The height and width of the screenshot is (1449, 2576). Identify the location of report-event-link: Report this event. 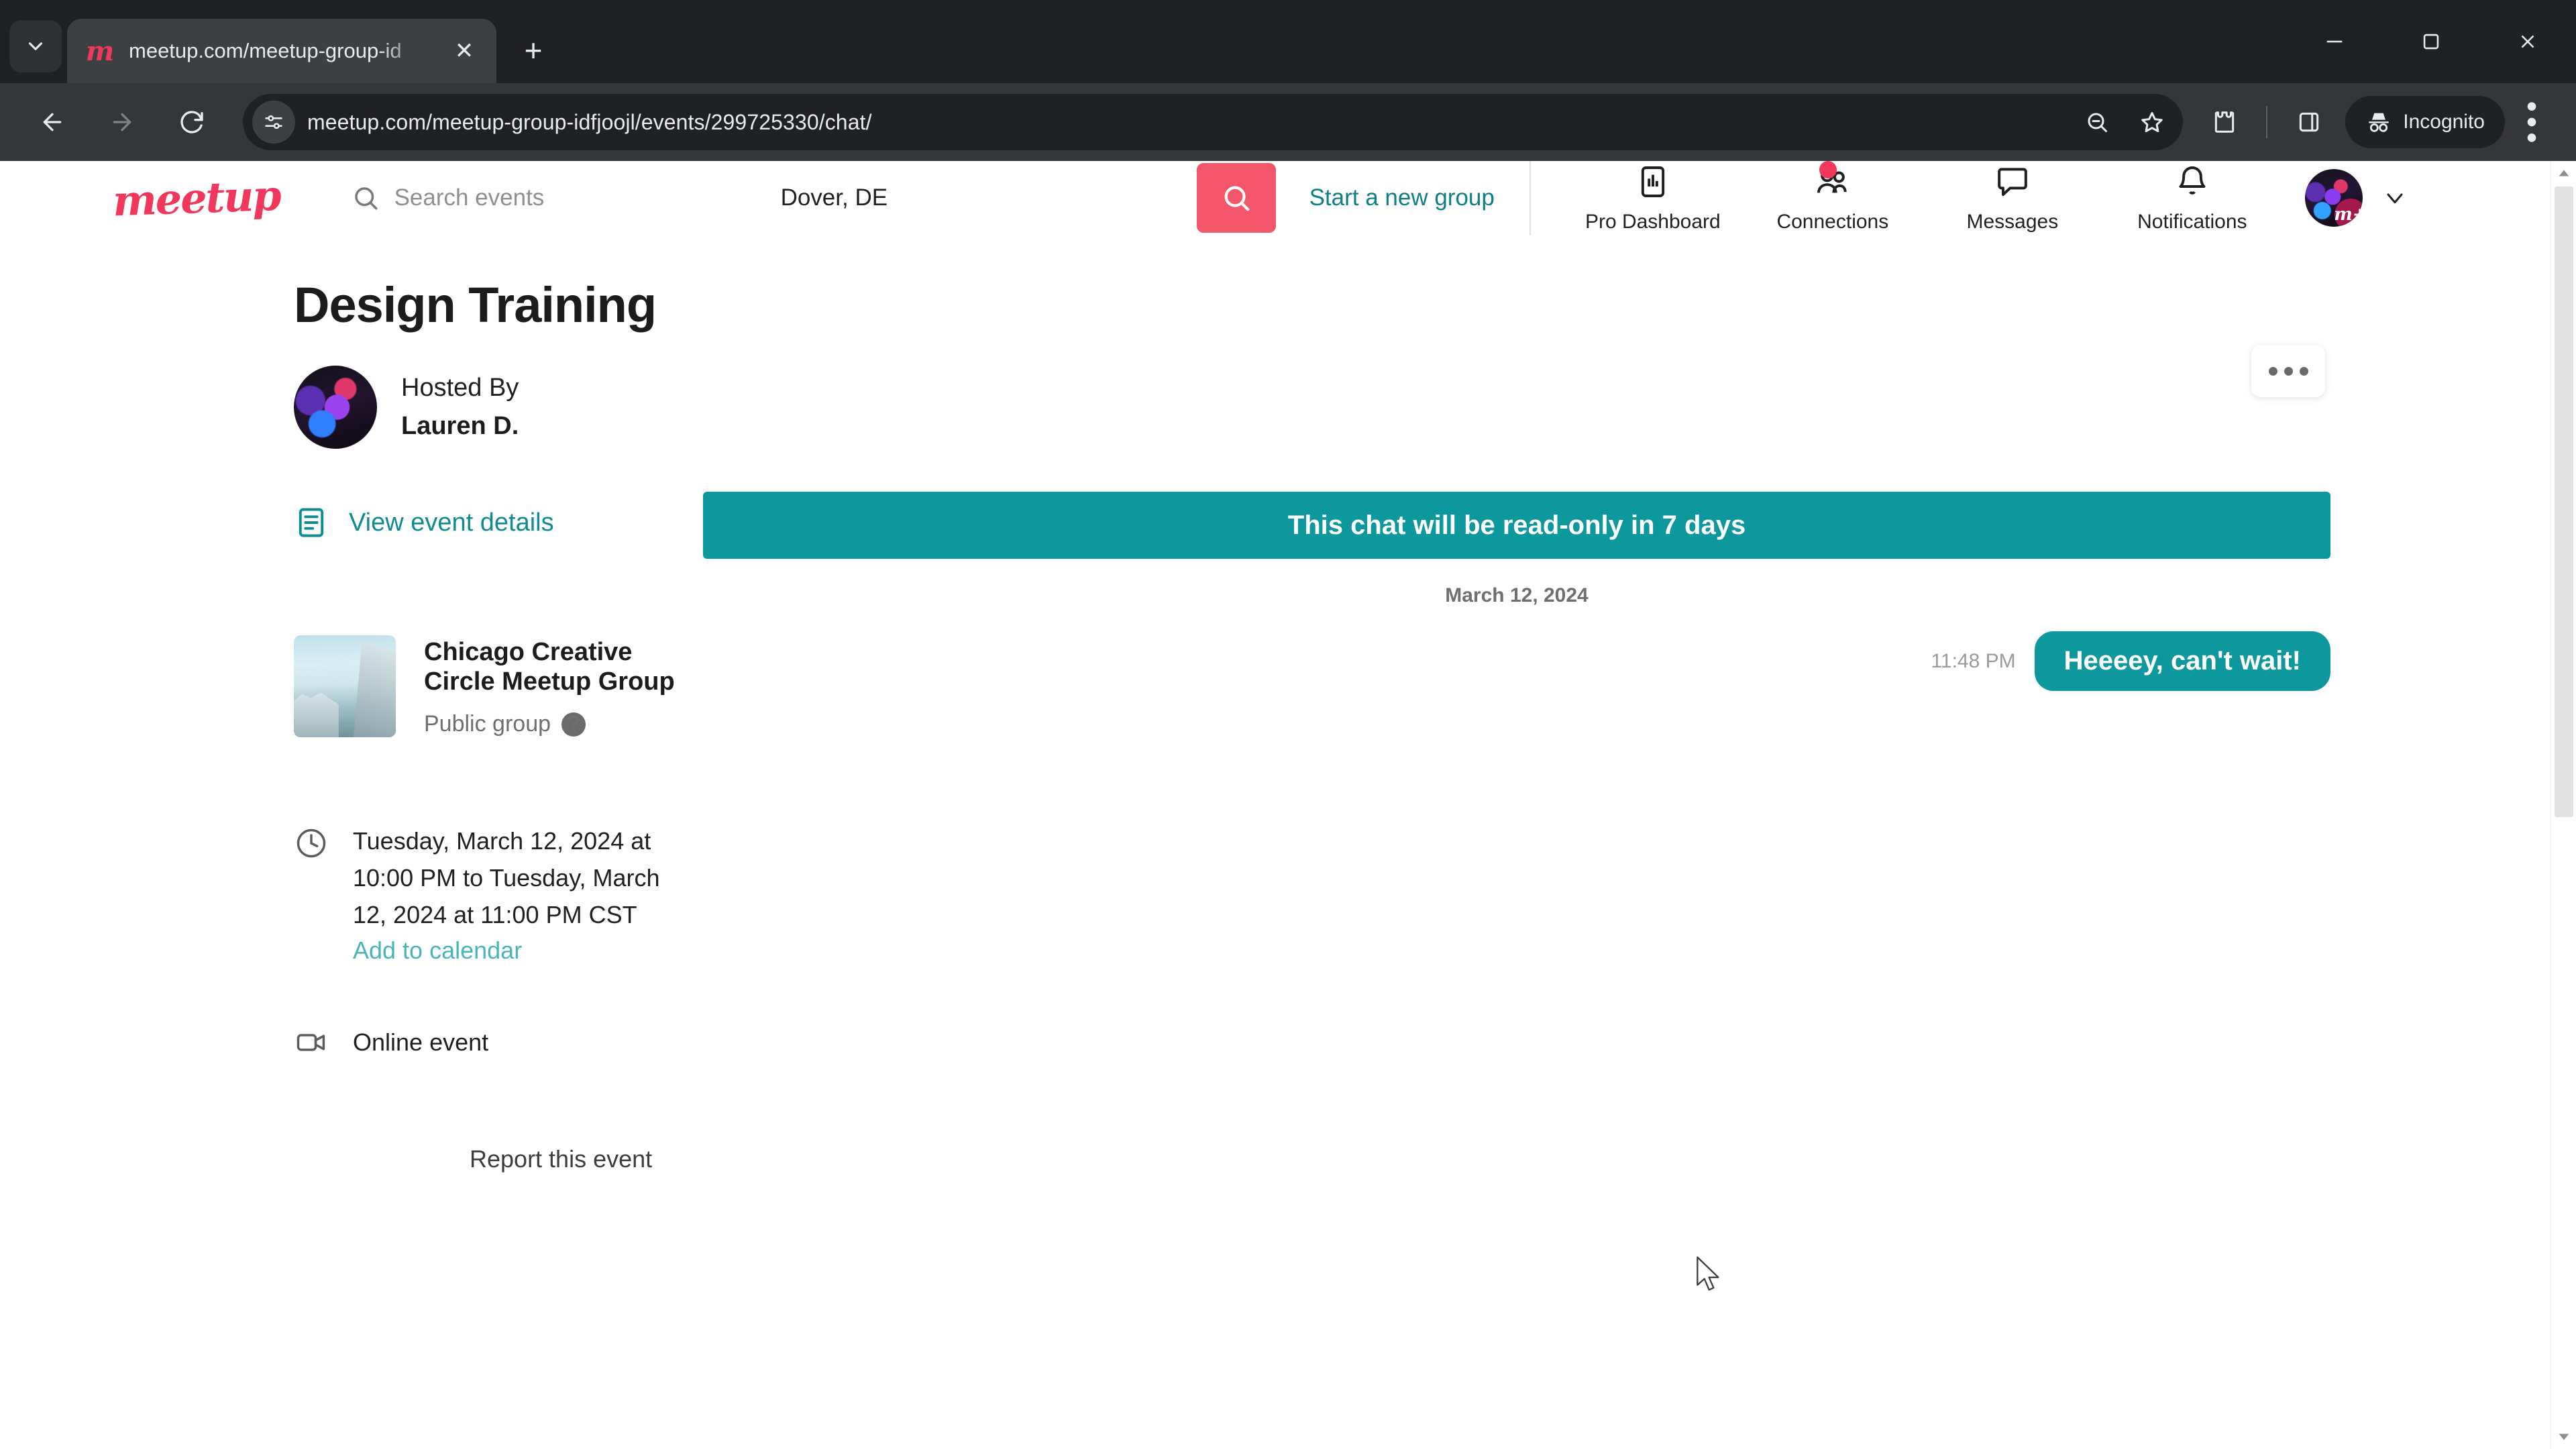
(577, 1159).